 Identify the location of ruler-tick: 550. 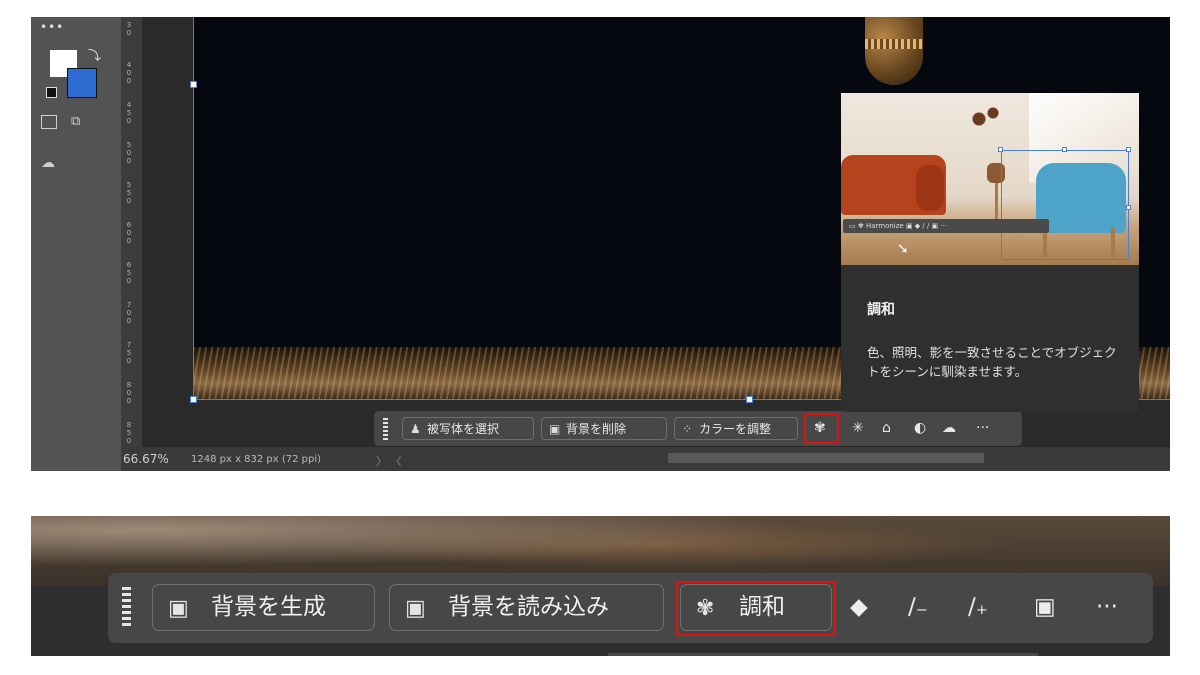
(129, 193).